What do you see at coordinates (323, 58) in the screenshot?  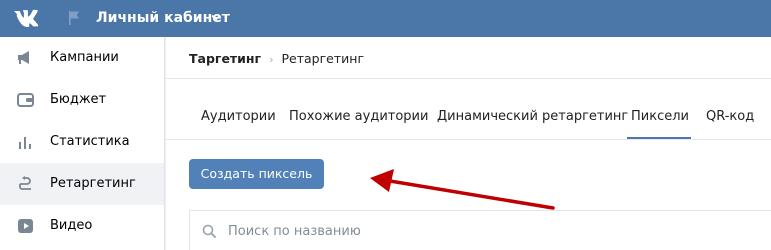 I see `breadcrumb-current: Ретаргетинг` at bounding box center [323, 58].